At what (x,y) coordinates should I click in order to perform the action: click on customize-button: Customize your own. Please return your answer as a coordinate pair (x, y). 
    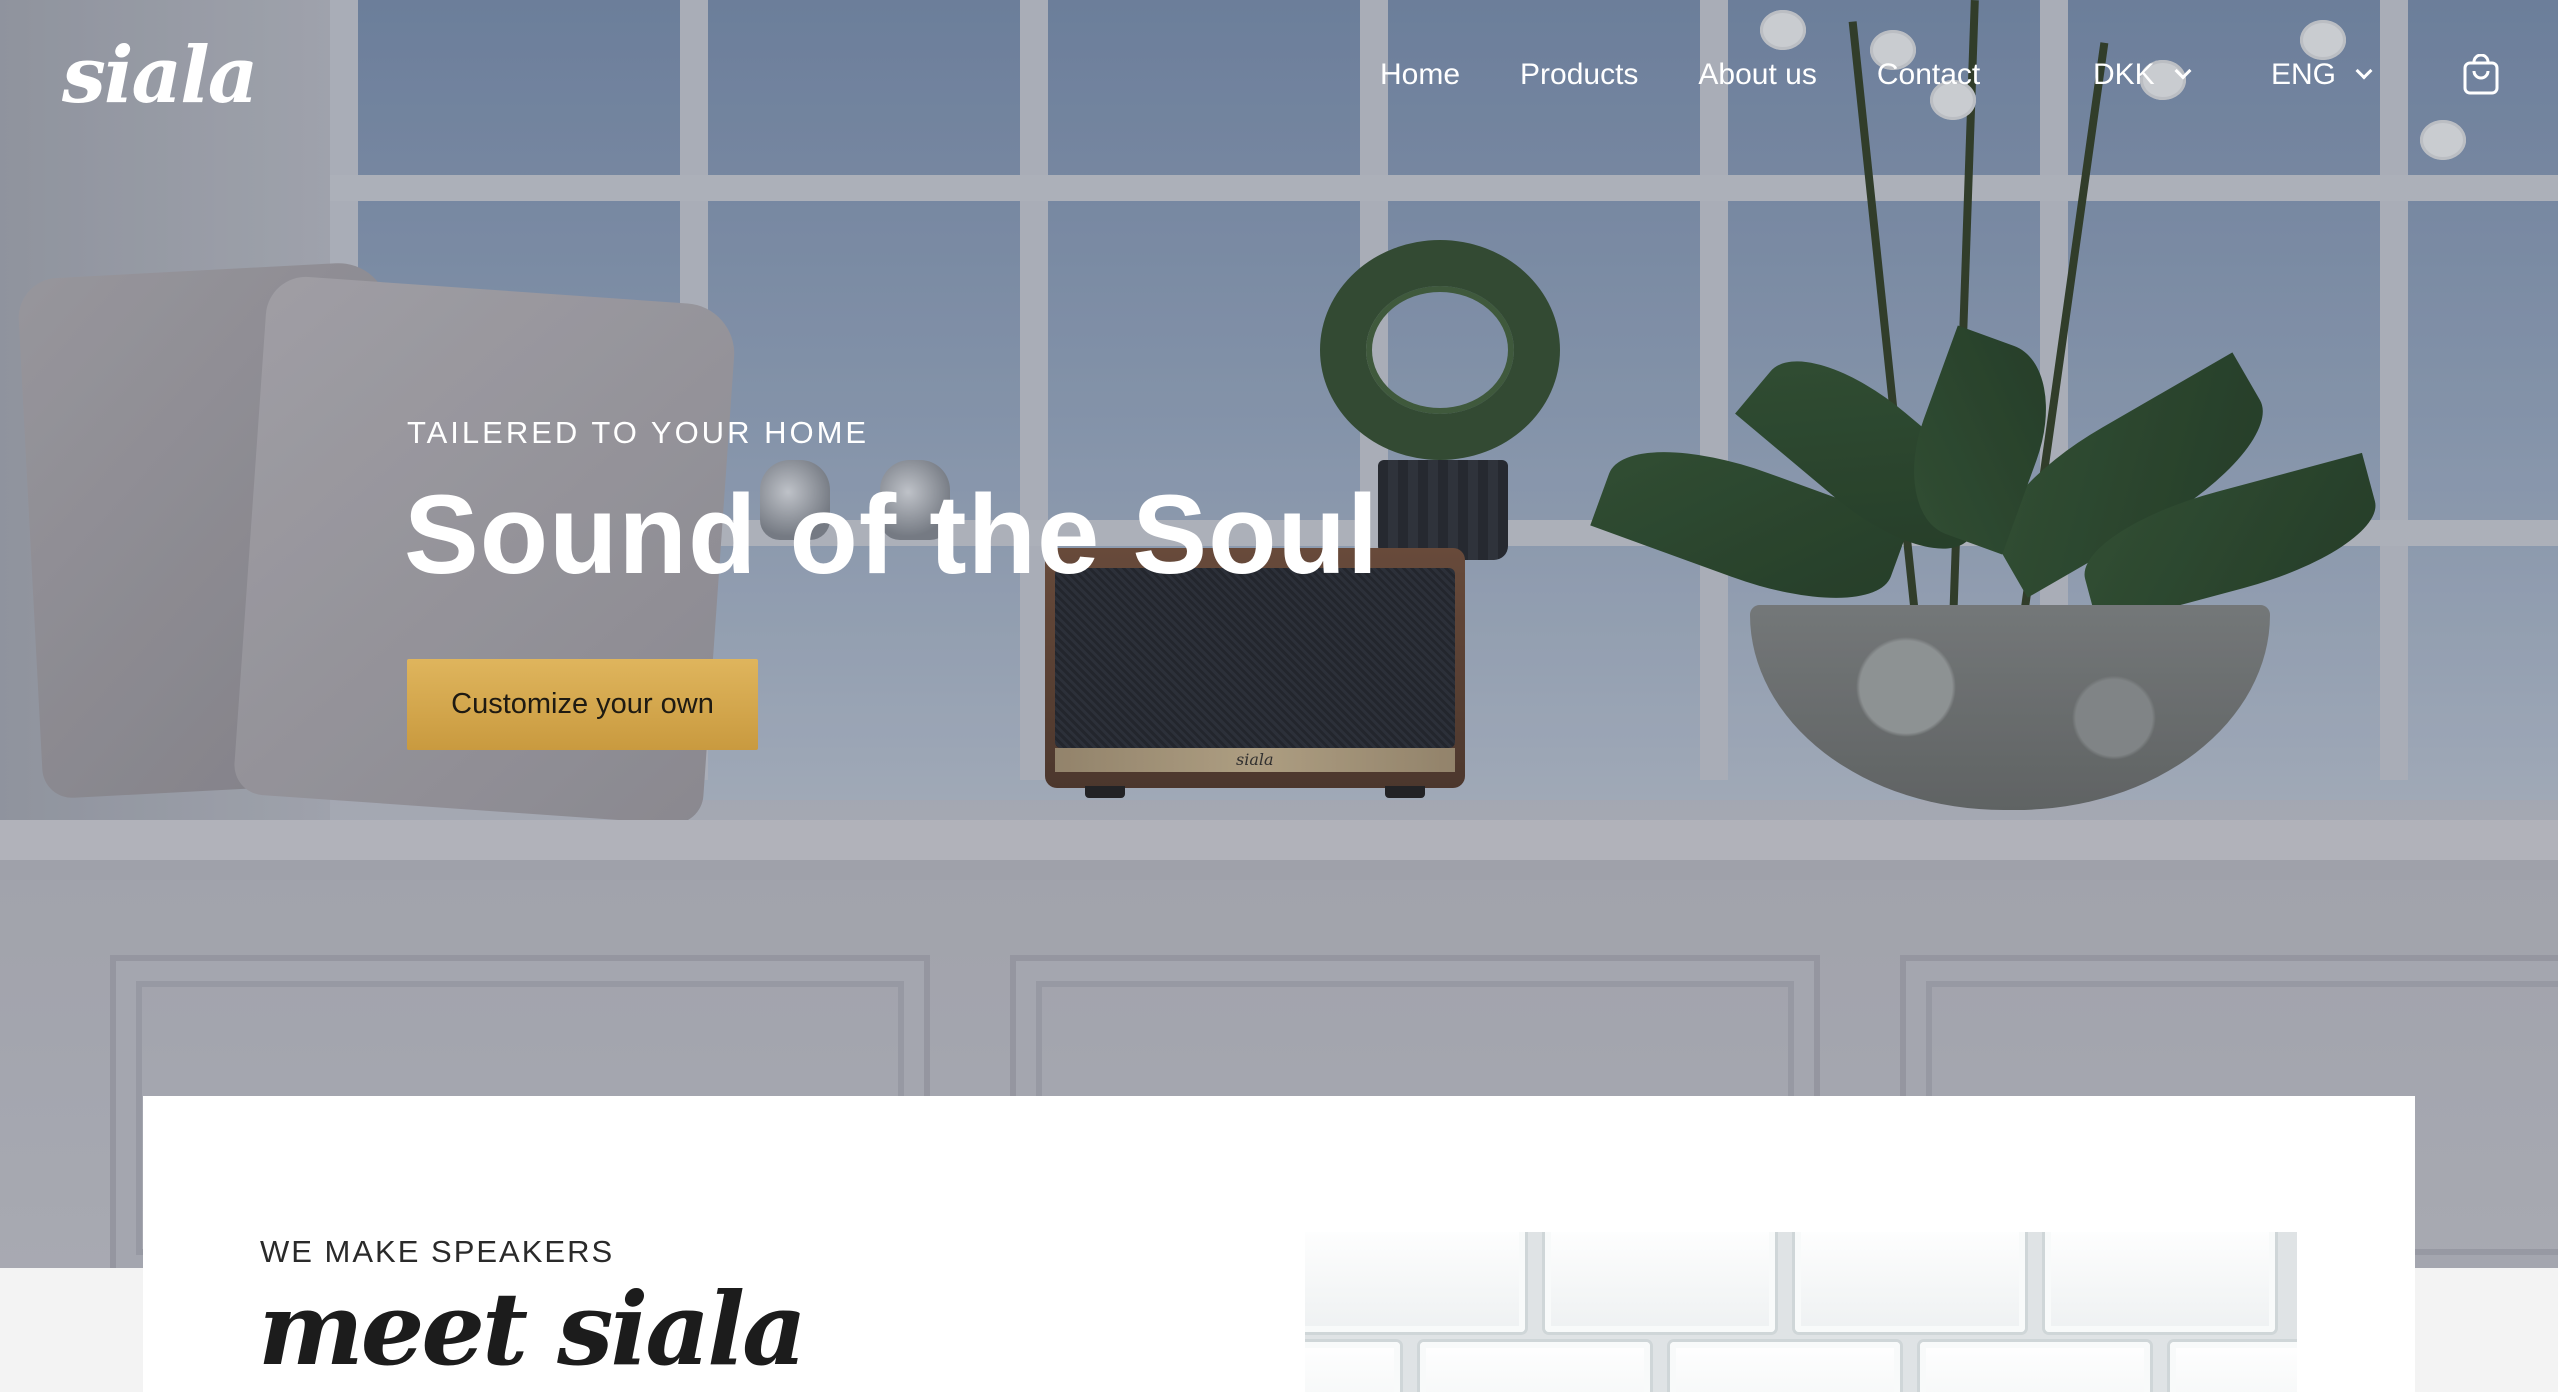
    Looking at the image, I should click on (582, 704).